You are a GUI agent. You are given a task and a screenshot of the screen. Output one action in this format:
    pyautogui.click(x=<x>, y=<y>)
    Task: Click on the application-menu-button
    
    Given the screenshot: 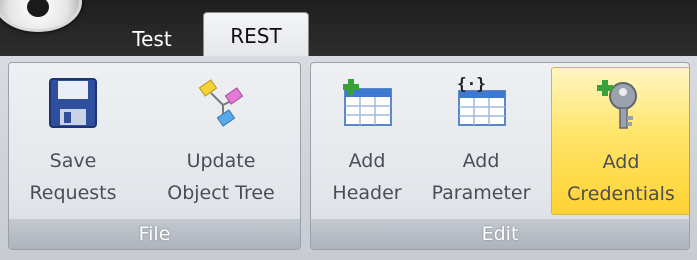 What is the action you would take?
    pyautogui.click(x=41, y=16)
    